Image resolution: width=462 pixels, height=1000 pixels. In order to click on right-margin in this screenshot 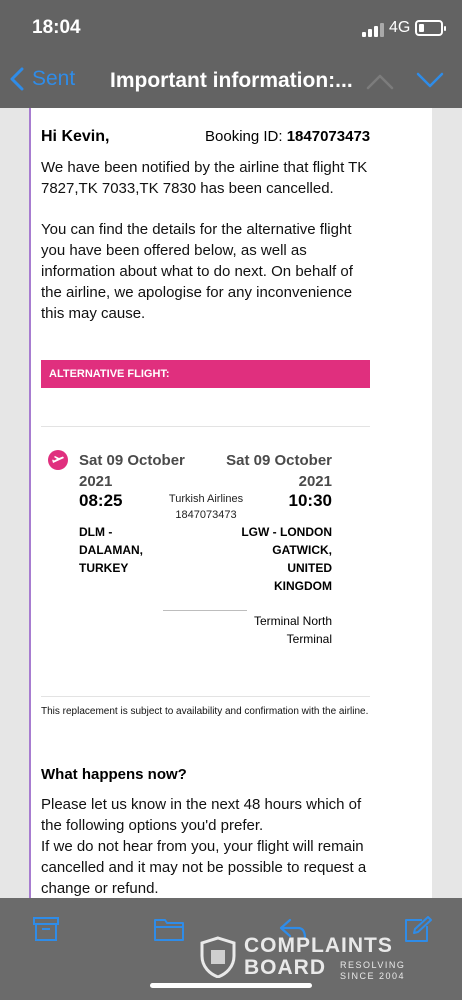, I will do `click(447, 503)`.